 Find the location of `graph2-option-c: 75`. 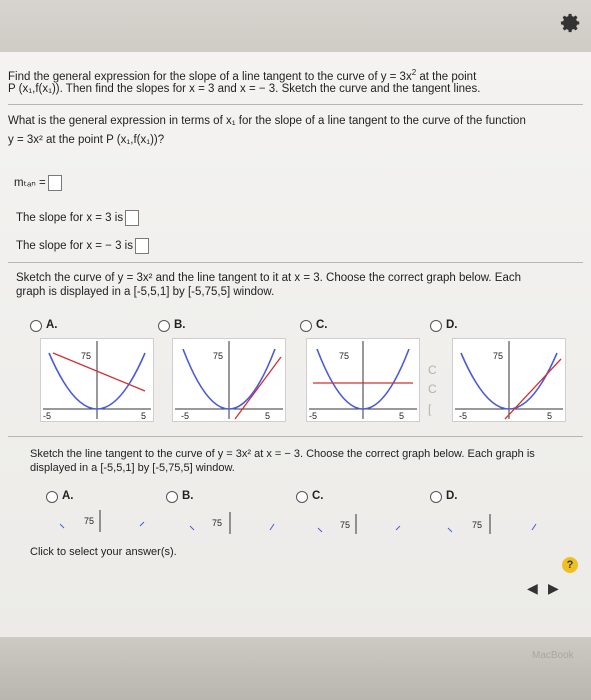

graph2-option-c: 75 is located at coordinates (366, 523).